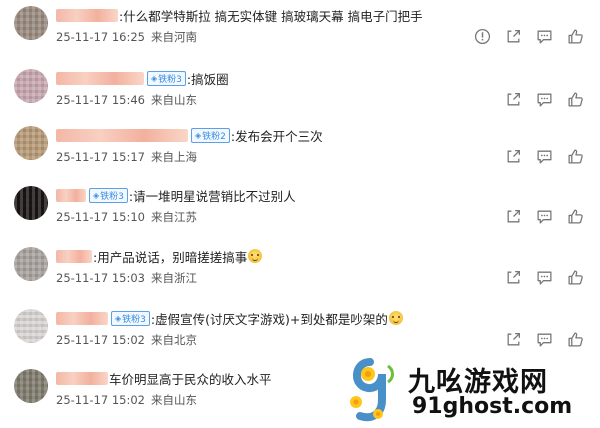  I want to click on comment-item: ◈ 铁粉2:发布会开个三次 25-11-17 15:17 来自上海, so click(300, 150).